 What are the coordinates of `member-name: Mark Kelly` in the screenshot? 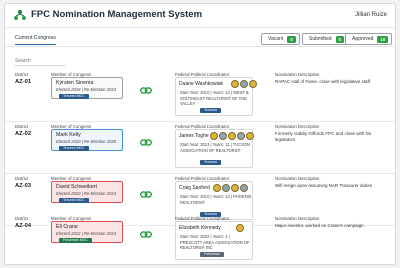 It's located at (68, 135).